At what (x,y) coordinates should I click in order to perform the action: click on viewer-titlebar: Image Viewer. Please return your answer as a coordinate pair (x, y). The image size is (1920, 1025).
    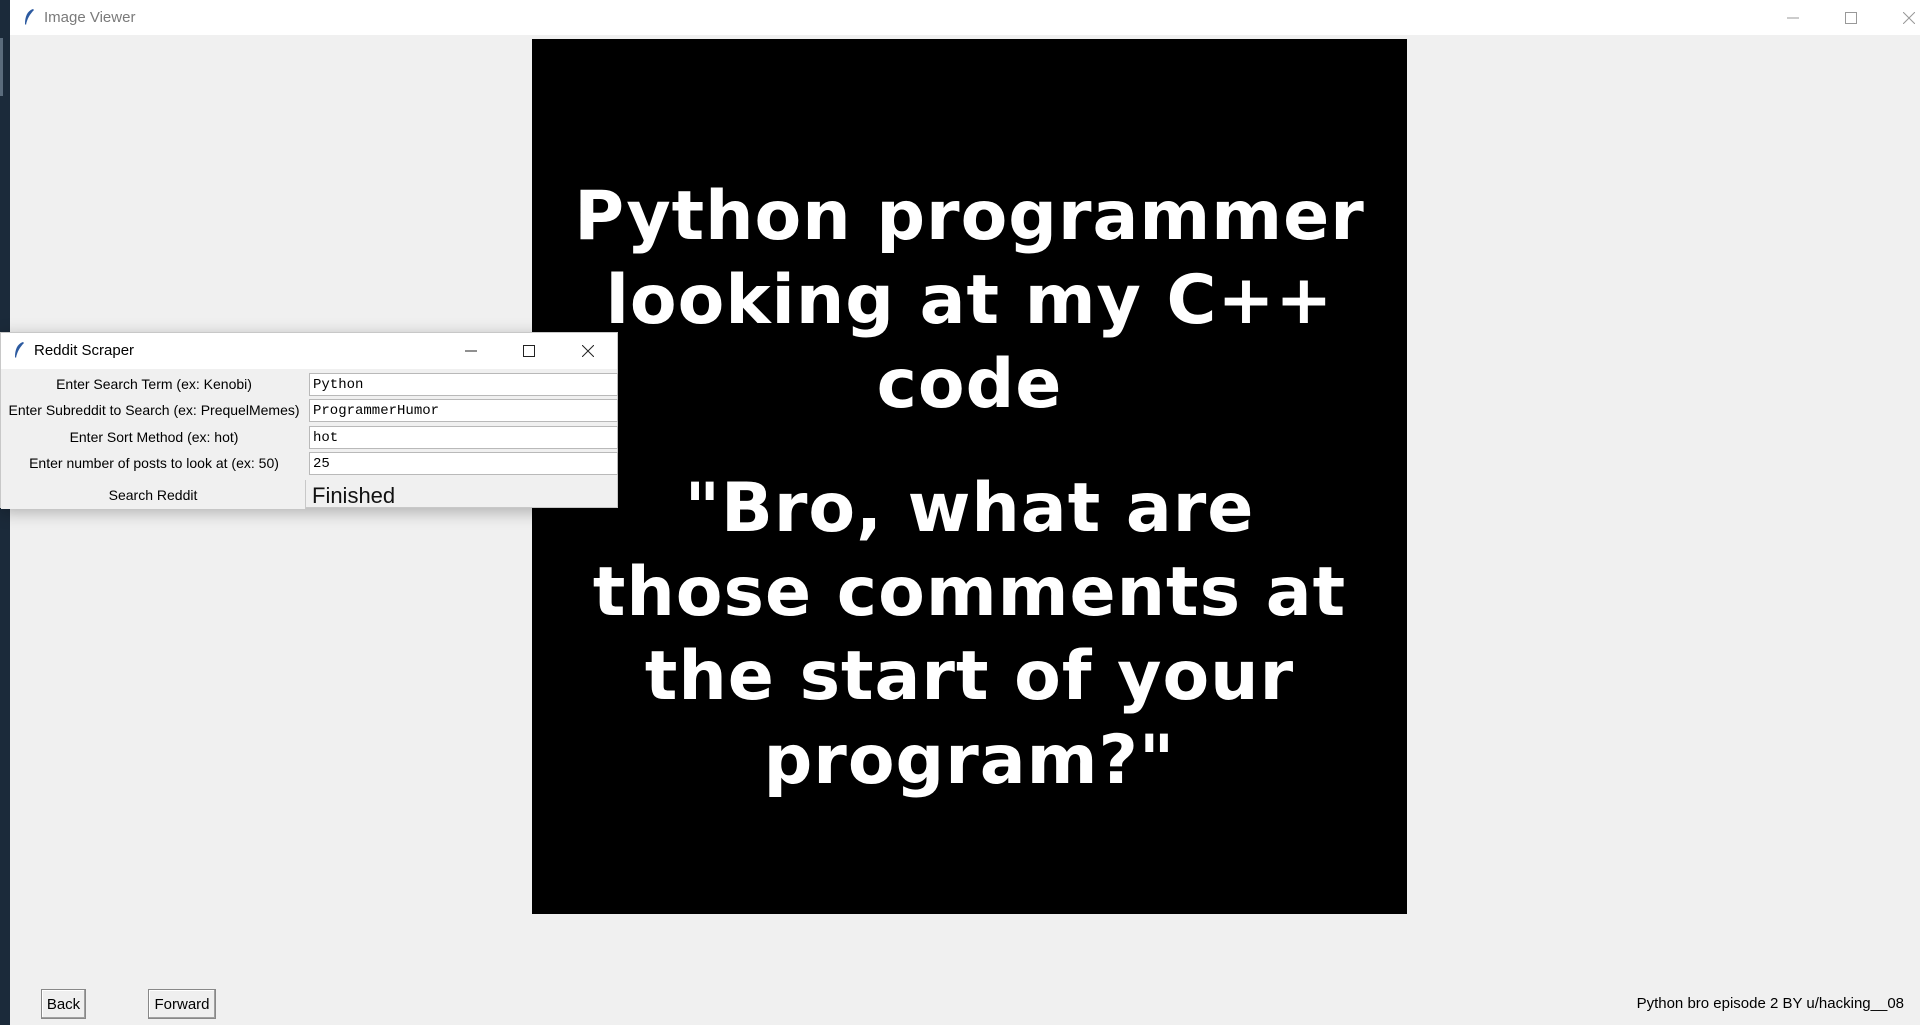
    Looking at the image, I should click on (965, 17).